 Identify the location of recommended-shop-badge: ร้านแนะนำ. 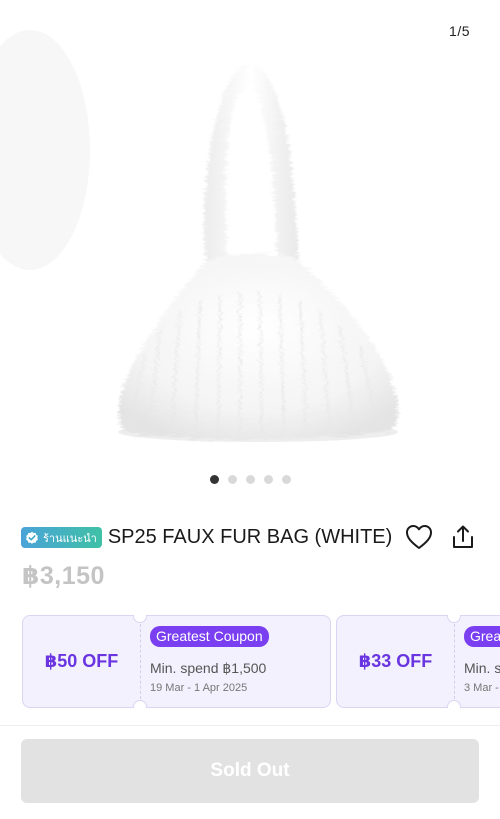
(61, 537).